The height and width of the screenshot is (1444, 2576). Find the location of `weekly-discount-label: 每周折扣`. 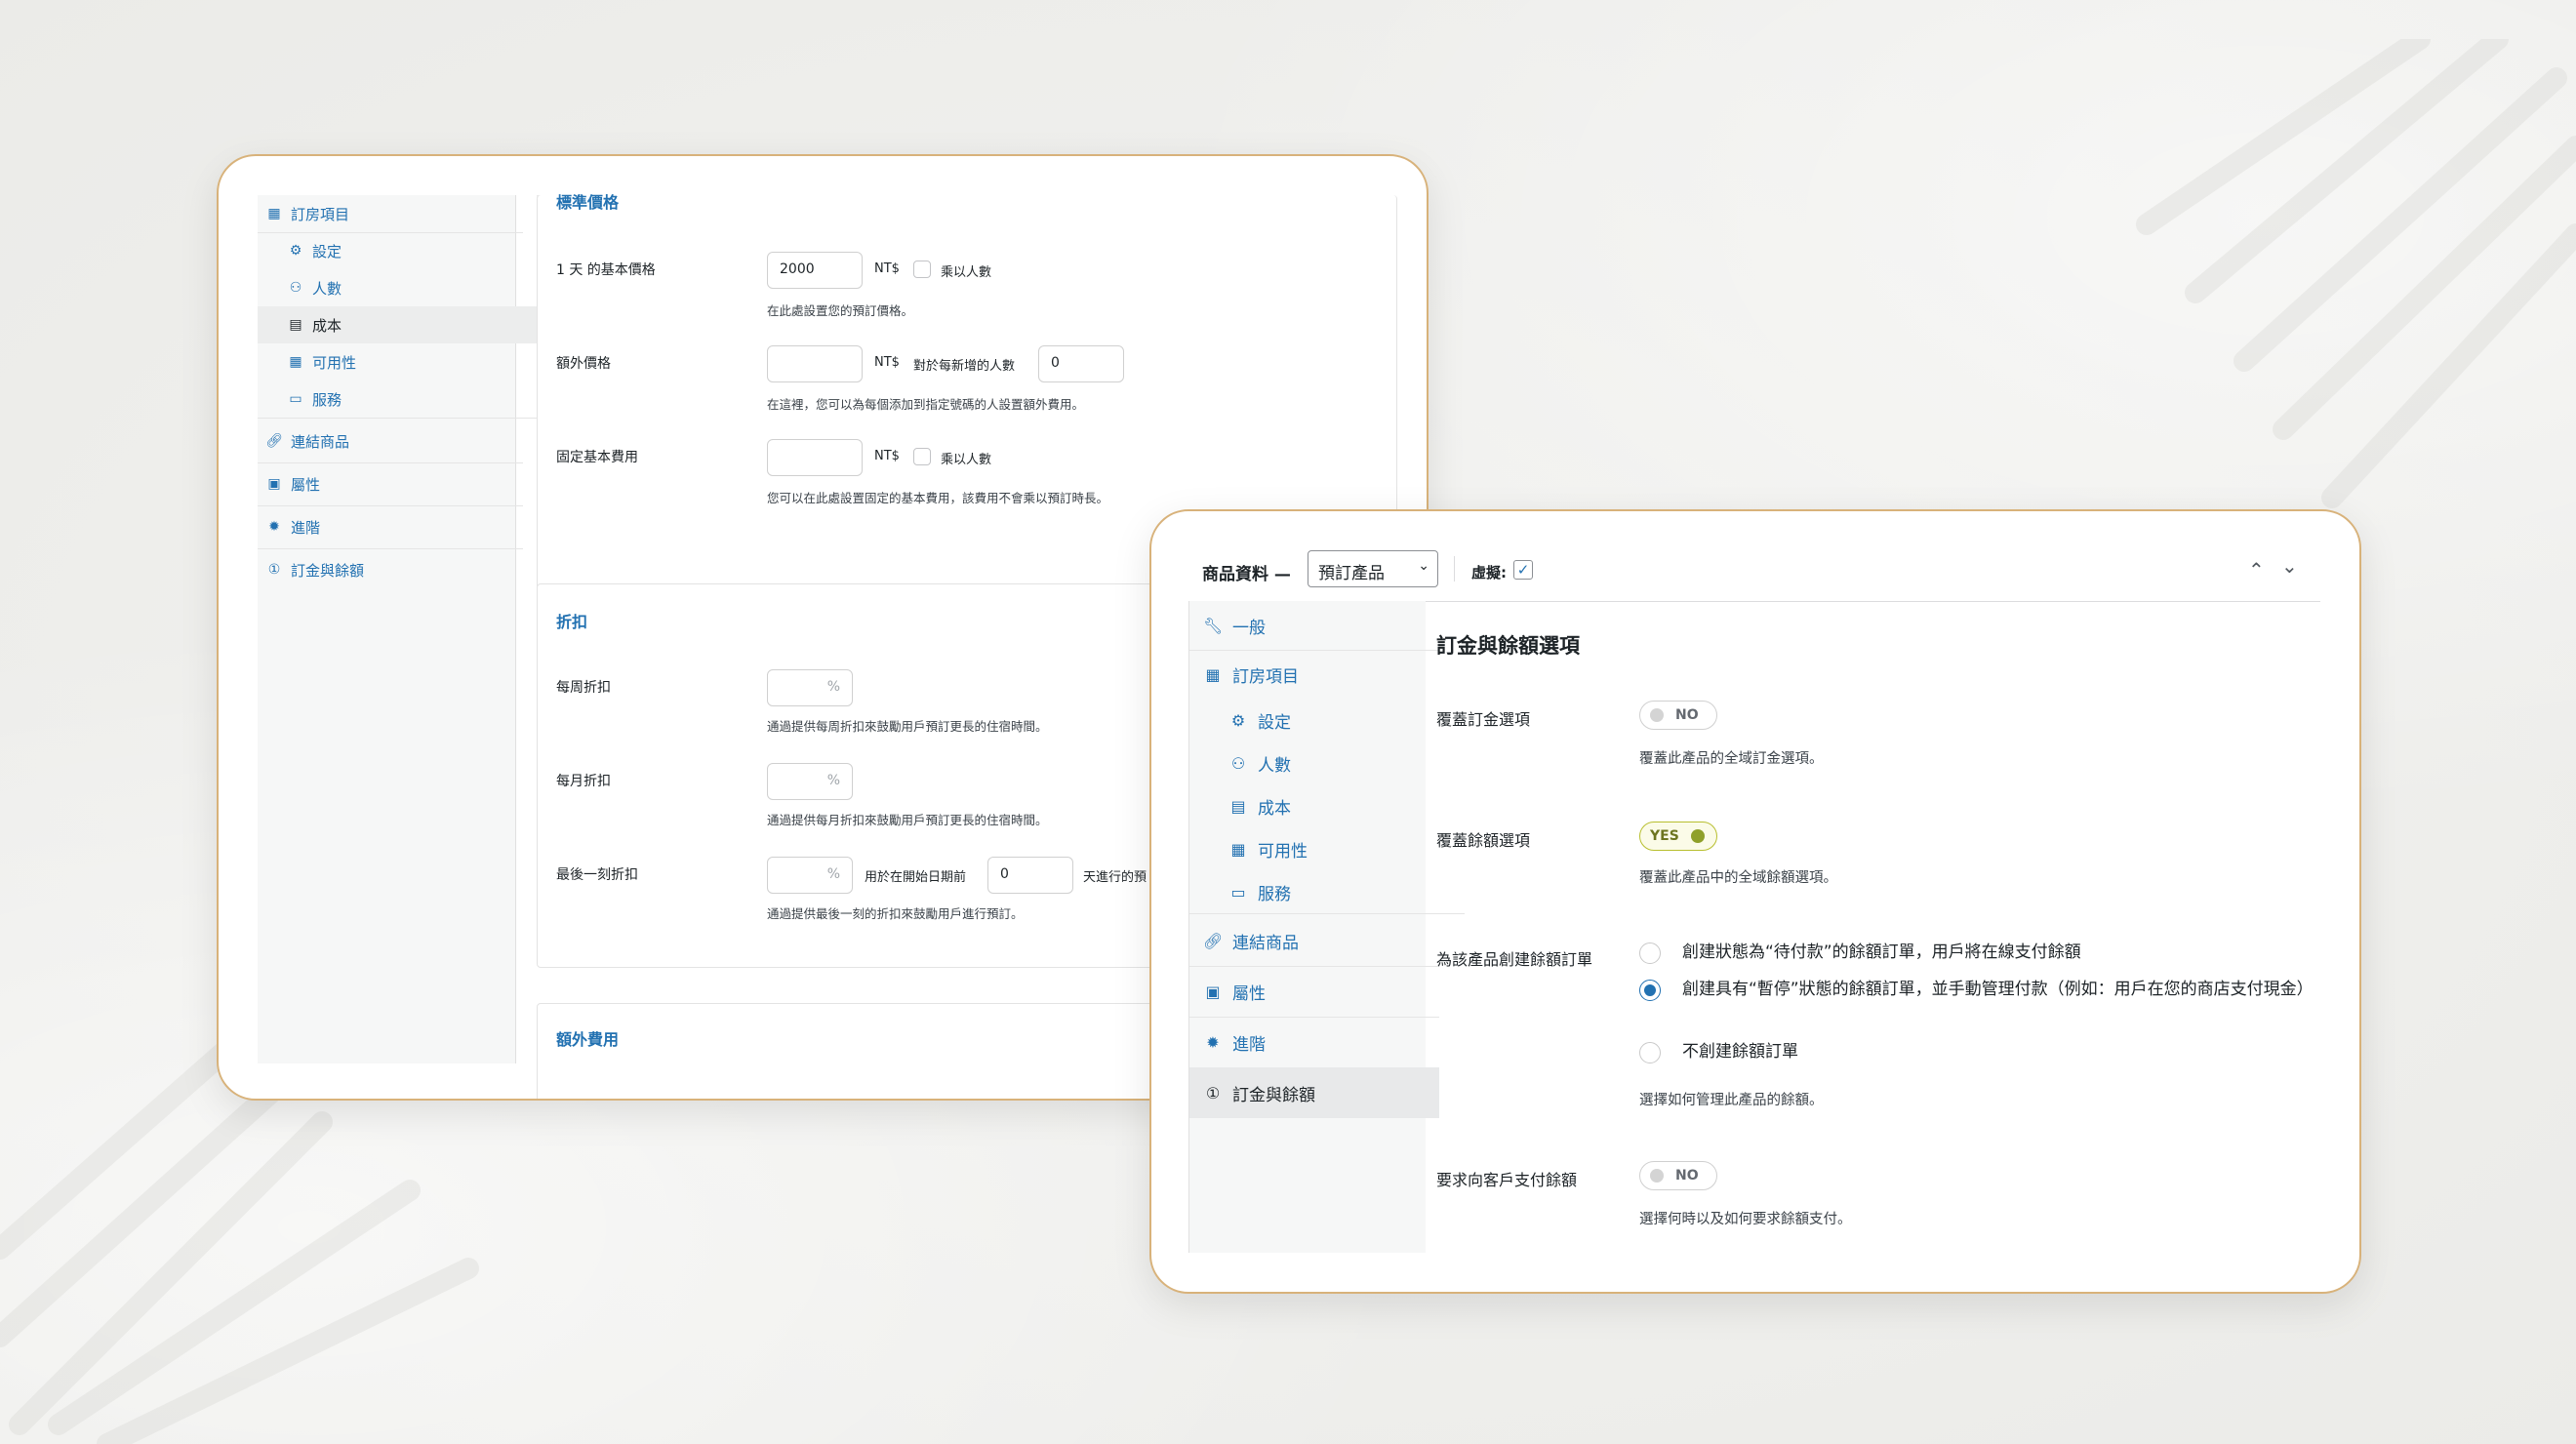

weekly-discount-label: 每周折扣 is located at coordinates (583, 688).